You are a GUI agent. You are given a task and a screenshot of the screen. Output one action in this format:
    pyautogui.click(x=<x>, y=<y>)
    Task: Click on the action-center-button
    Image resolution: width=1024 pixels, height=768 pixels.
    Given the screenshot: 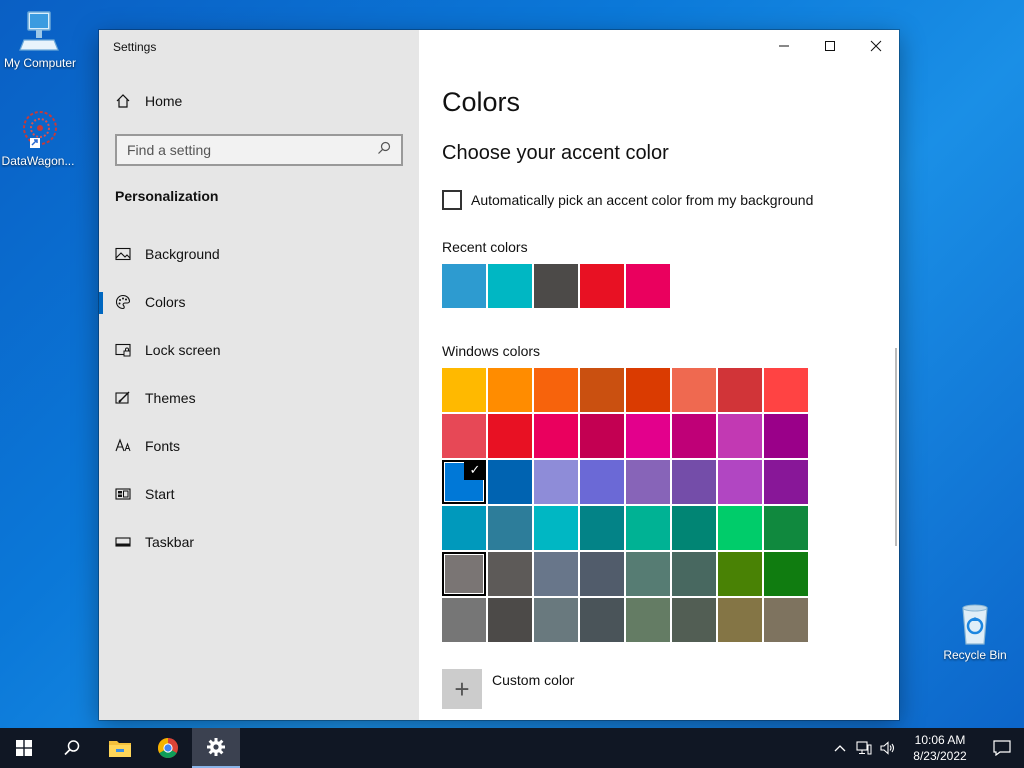 What is the action you would take?
    pyautogui.click(x=1002, y=748)
    